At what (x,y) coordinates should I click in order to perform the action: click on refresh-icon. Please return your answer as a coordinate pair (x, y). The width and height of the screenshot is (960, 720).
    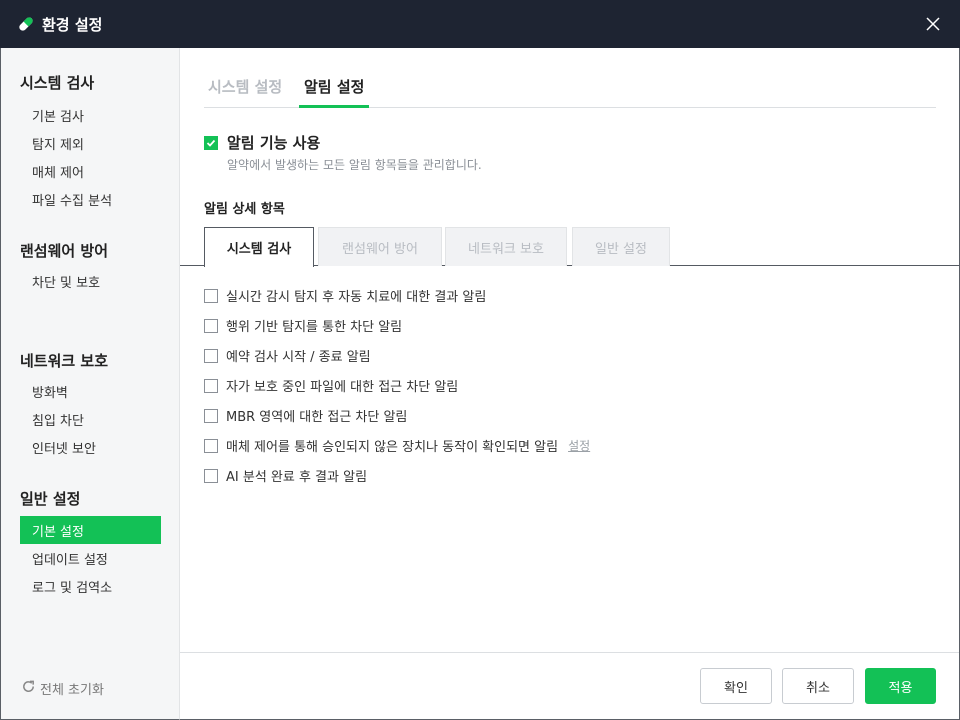
    Looking at the image, I should click on (30, 688).